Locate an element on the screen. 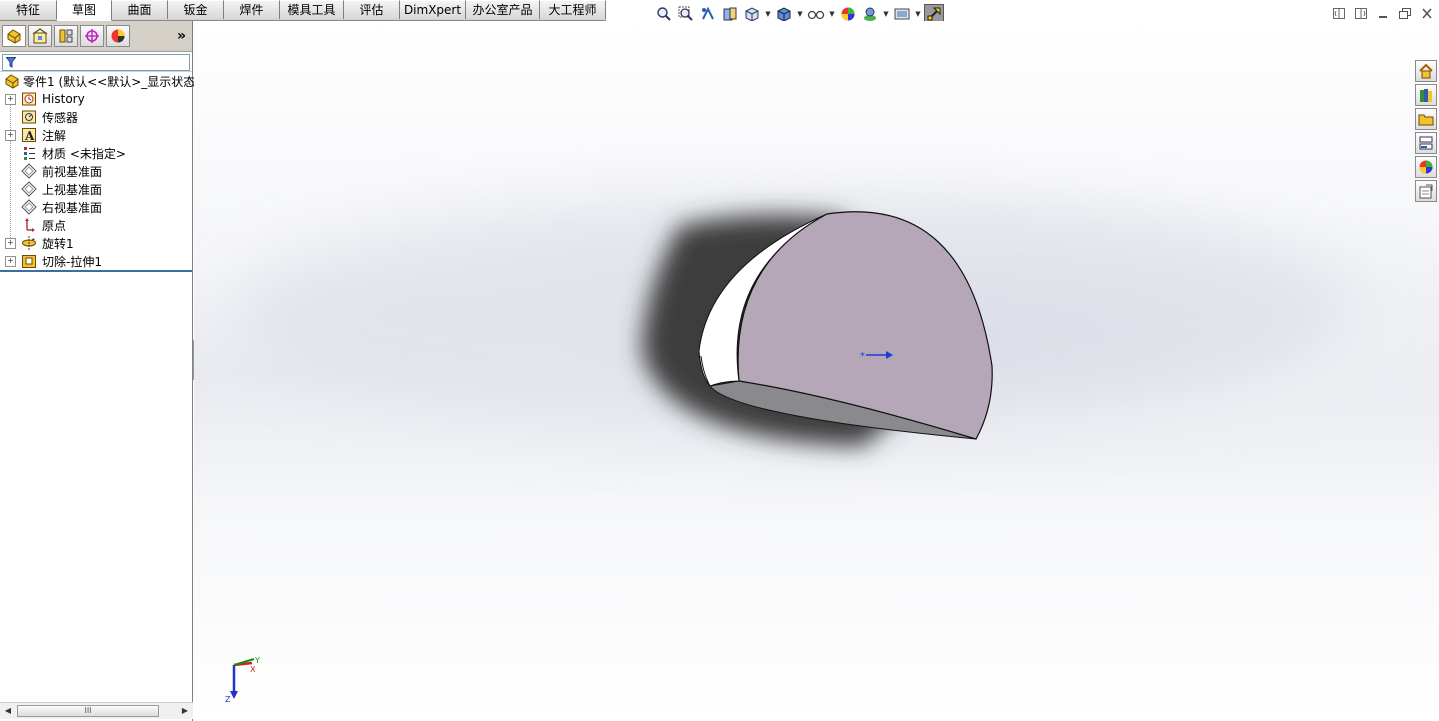  tree-item-sensors: 传感器 is located at coordinates (96, 117).